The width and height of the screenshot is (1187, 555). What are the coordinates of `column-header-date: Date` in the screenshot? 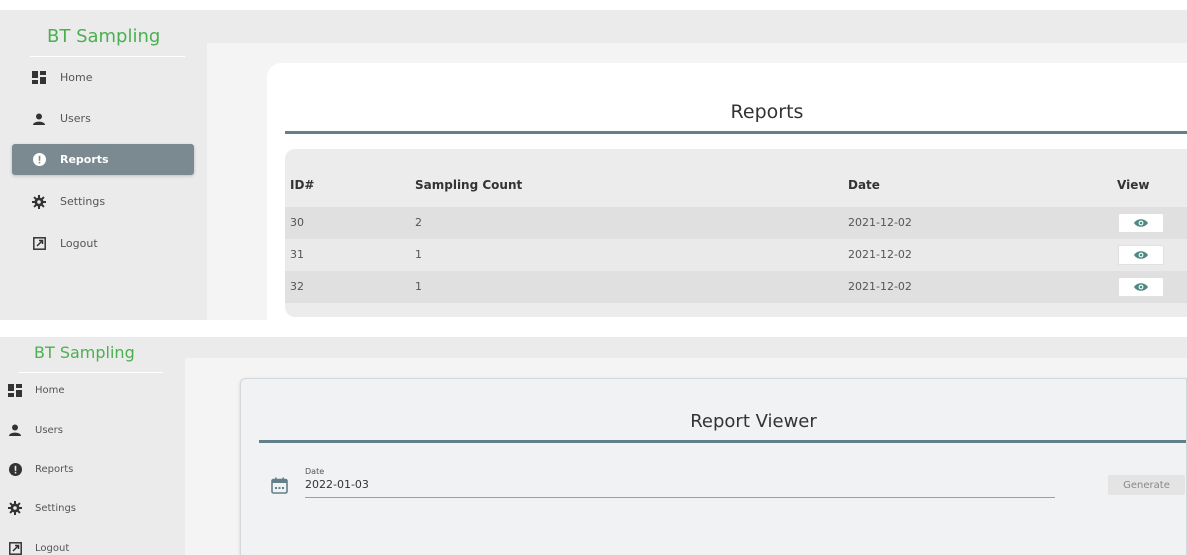 It's located at (864, 185).